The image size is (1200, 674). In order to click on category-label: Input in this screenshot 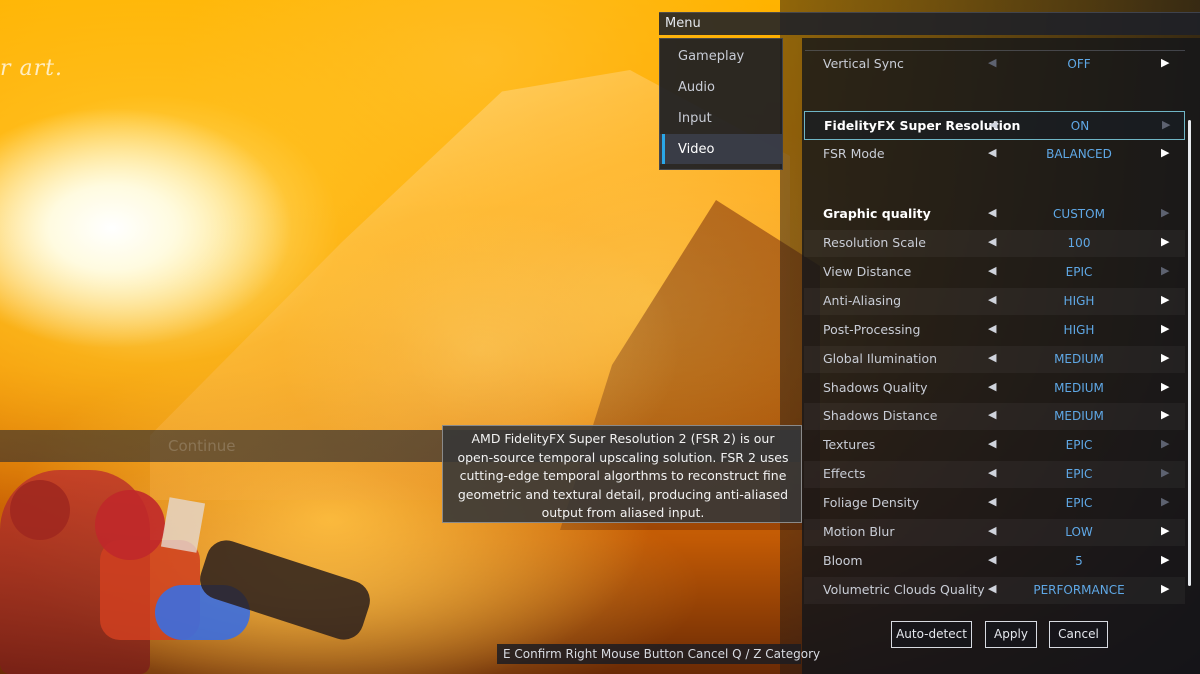, I will do `click(695, 118)`.